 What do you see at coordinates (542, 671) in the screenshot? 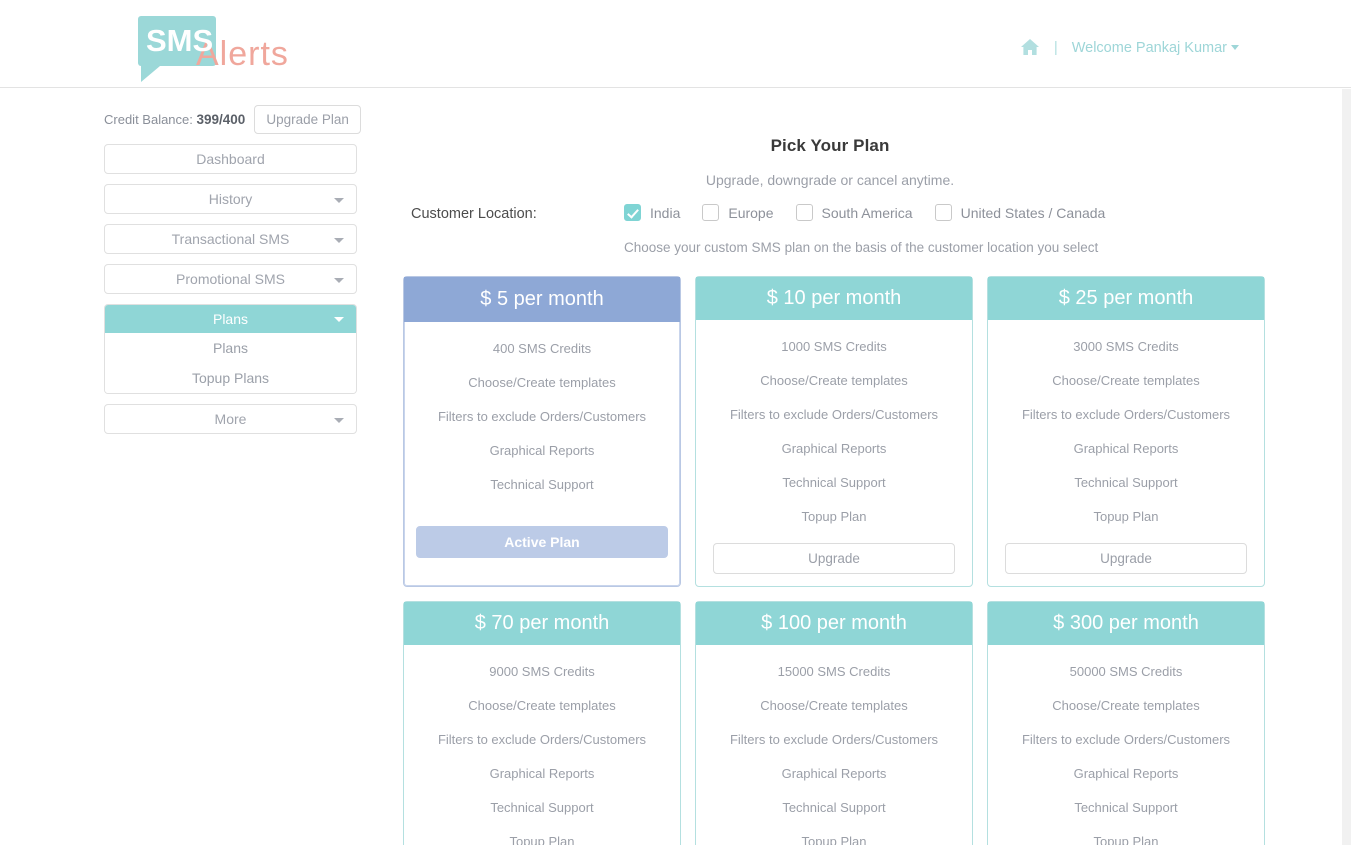
I see `plan-credits: 9000 SMS Credits` at bounding box center [542, 671].